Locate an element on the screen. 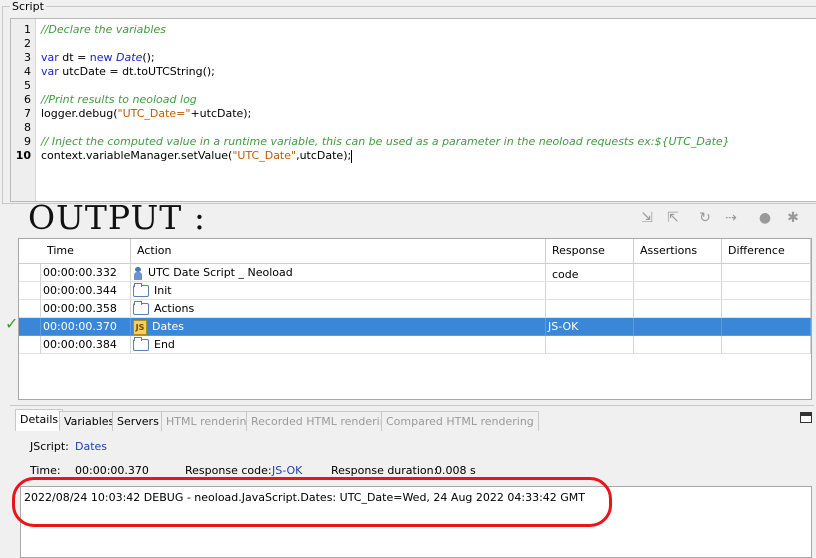 This screenshot has width=816, height=558. column-header-response-code: Response code is located at coordinates (590, 260).